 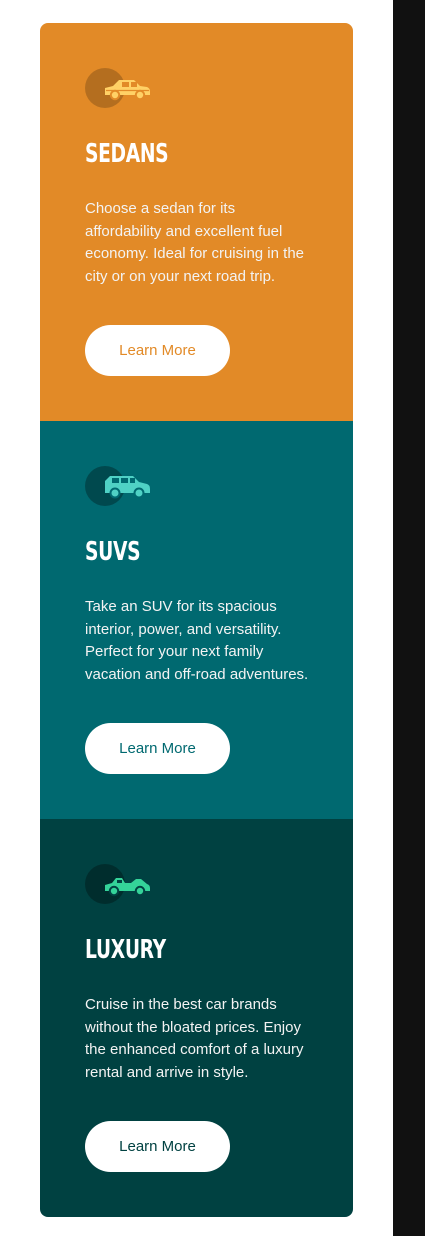 I want to click on sedan-car-icon, so click(x=127, y=90).